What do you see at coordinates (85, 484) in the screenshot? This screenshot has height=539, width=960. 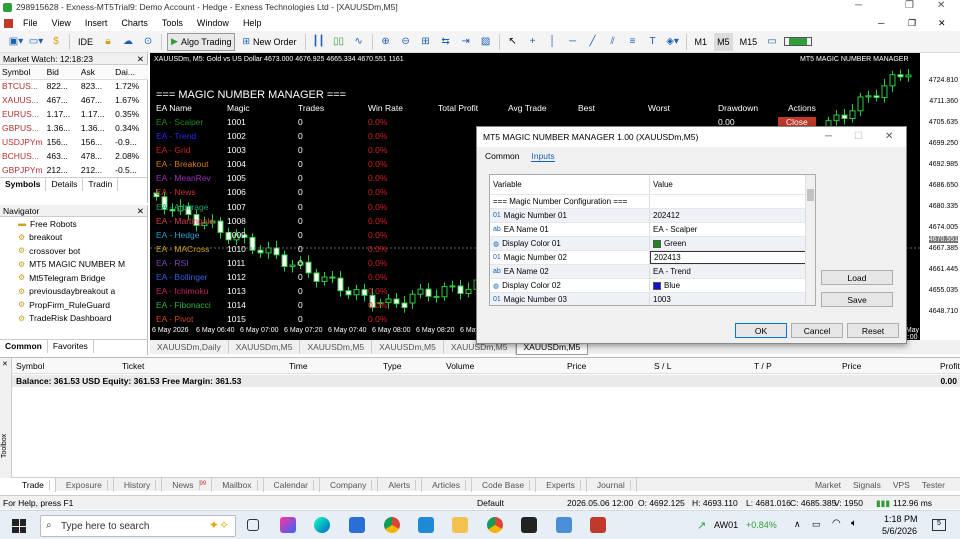 I see `toolbox-tab: Exposure` at bounding box center [85, 484].